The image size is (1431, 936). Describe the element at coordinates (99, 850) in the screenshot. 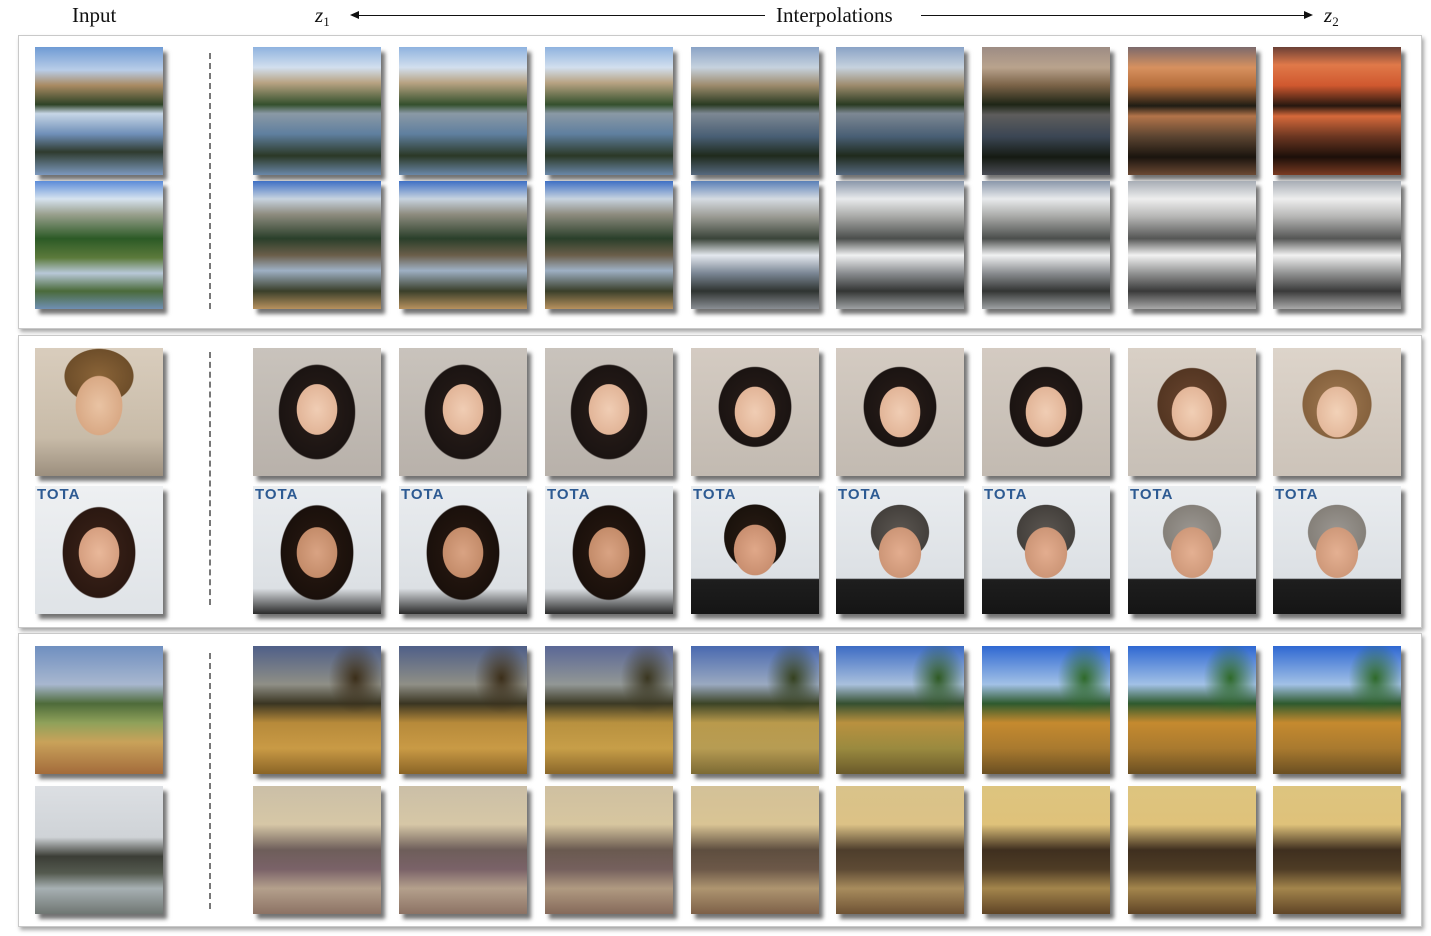

I see `input-image-boat` at that location.